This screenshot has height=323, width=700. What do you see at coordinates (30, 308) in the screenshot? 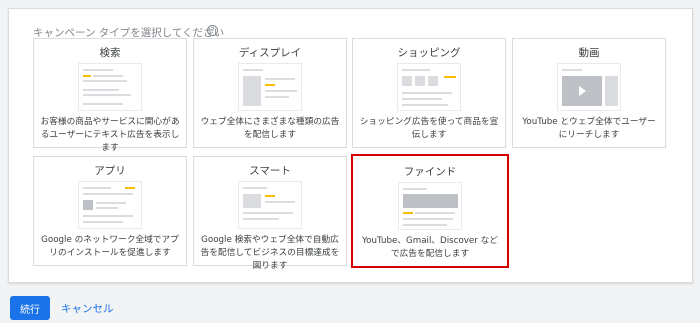
I see `continue-button: 続行` at bounding box center [30, 308].